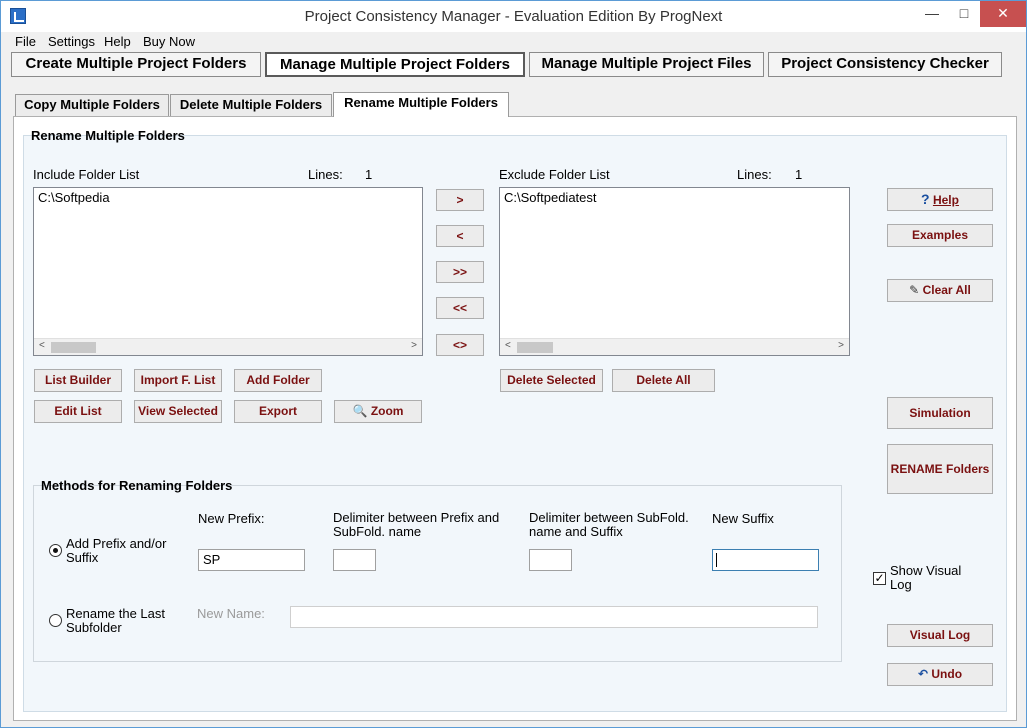  What do you see at coordinates (940, 469) in the screenshot?
I see `rename-folders-button: RENAME Folders` at bounding box center [940, 469].